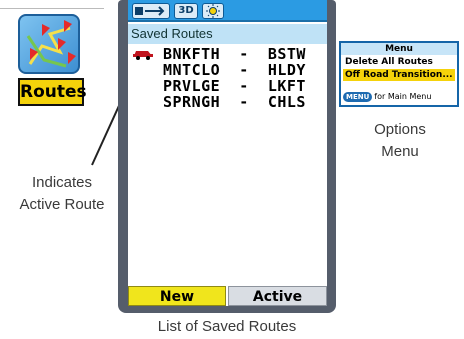  Describe the element at coordinates (234, 54) in the screenshot. I see `route-name: BNKFTH - BSTW` at that location.